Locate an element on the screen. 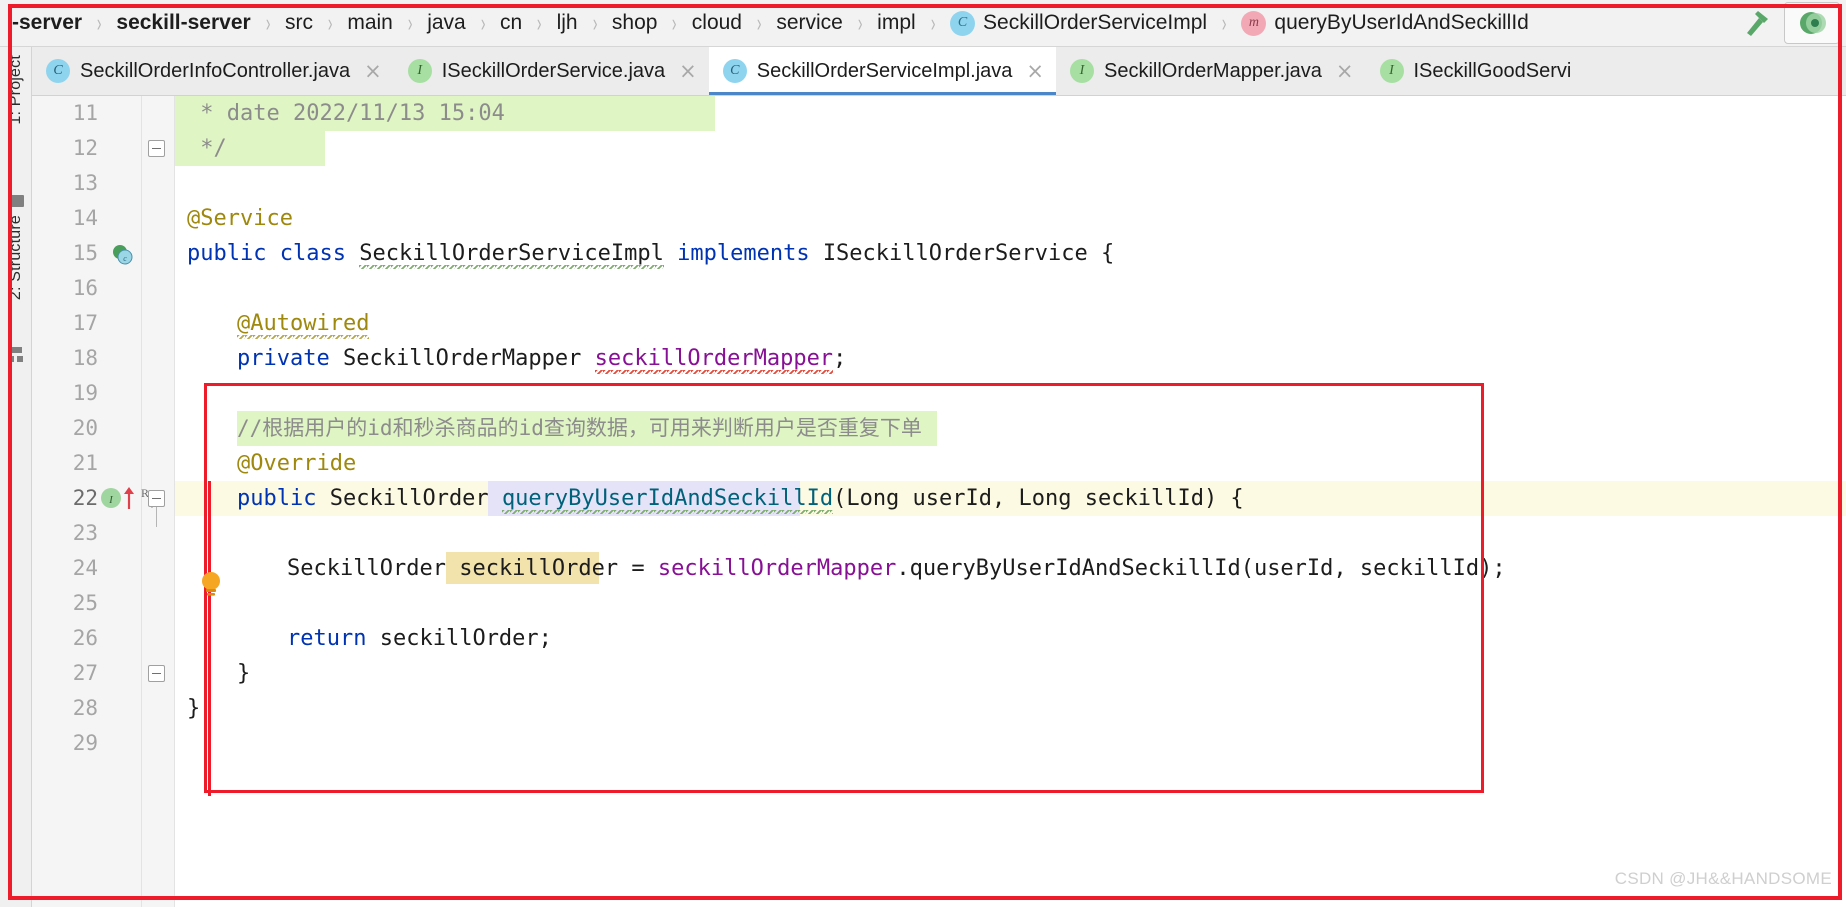  code-text: */ is located at coordinates (207, 148).